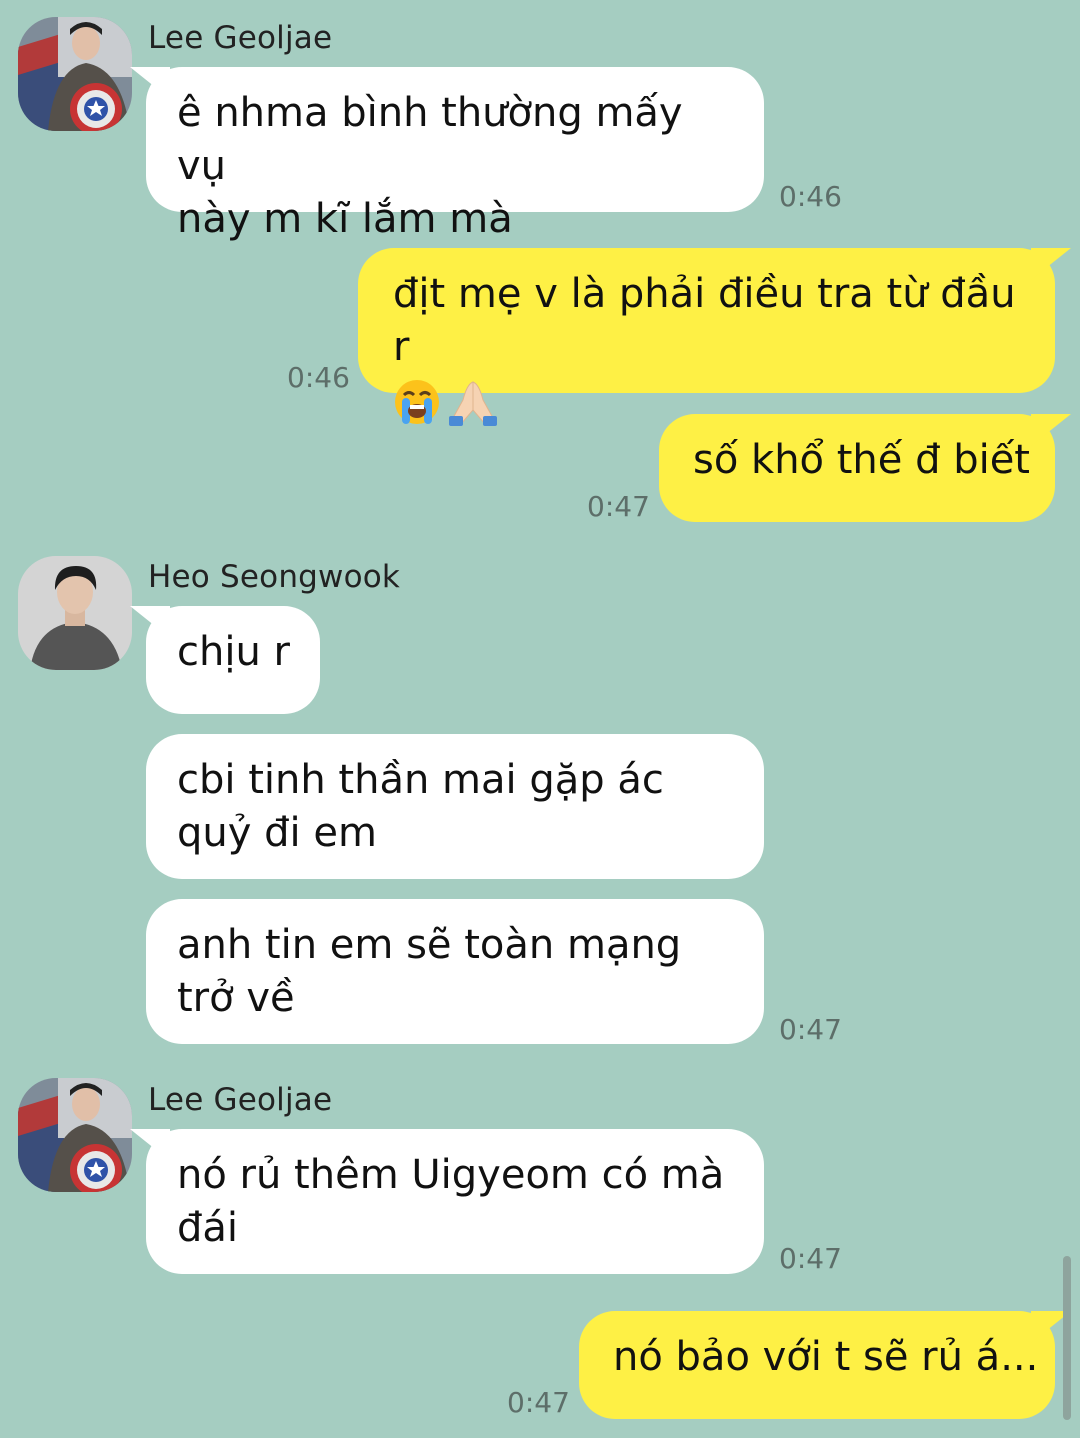 Image resolution: width=1080 pixels, height=1438 pixels. What do you see at coordinates (429, 945) in the screenshot?
I see `message-text: anh tin em sẽ toàn mạng` at bounding box center [429, 945].